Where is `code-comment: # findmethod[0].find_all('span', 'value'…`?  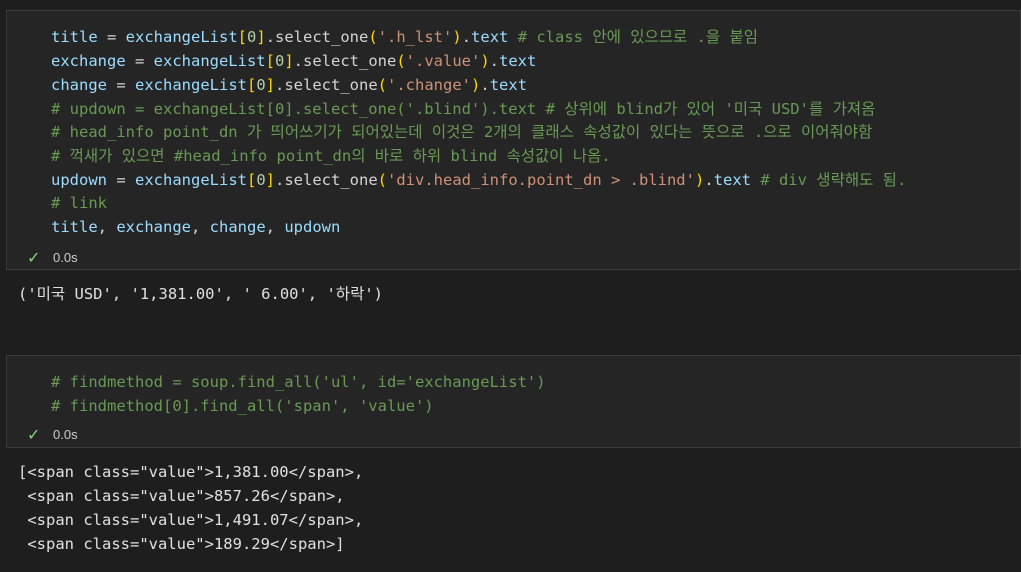
code-comment: # findmethod[0].find_all('span', 'value'… is located at coordinates (242, 406).